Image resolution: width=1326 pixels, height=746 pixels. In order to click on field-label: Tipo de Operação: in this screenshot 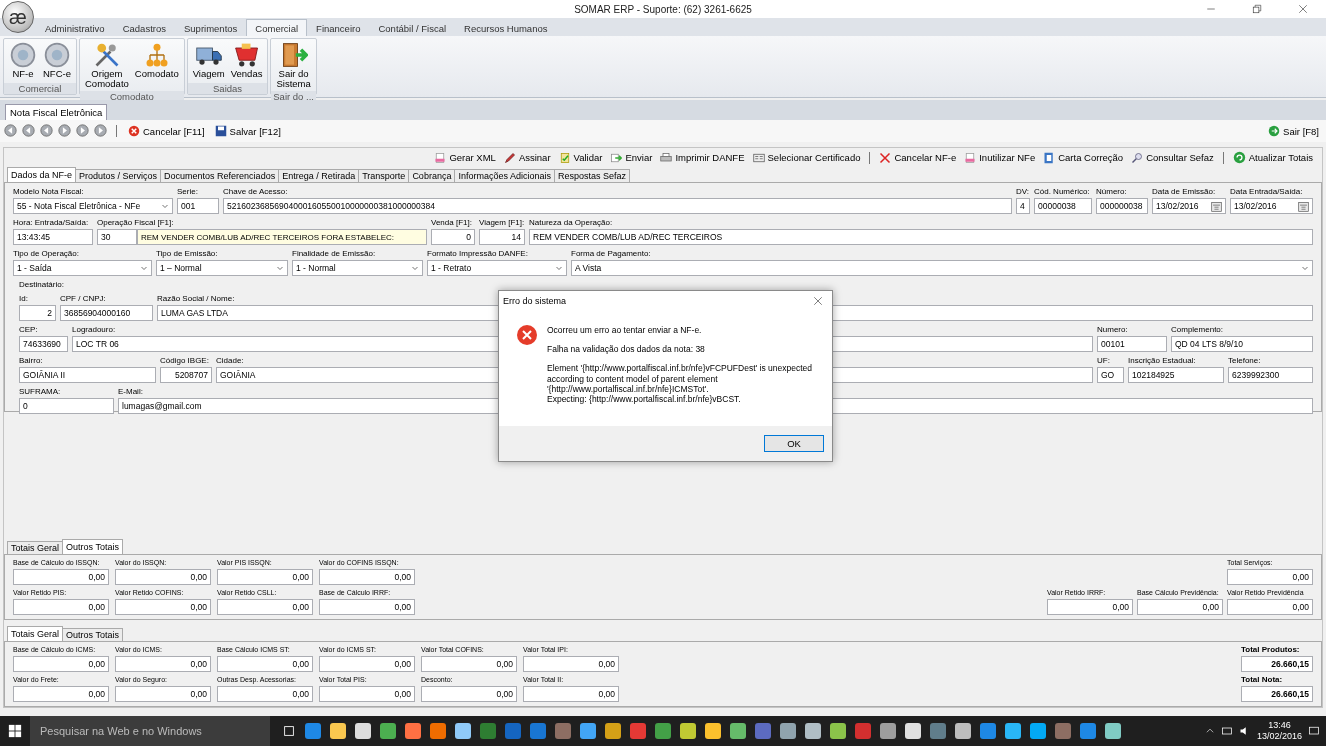, I will do `click(46, 253)`.